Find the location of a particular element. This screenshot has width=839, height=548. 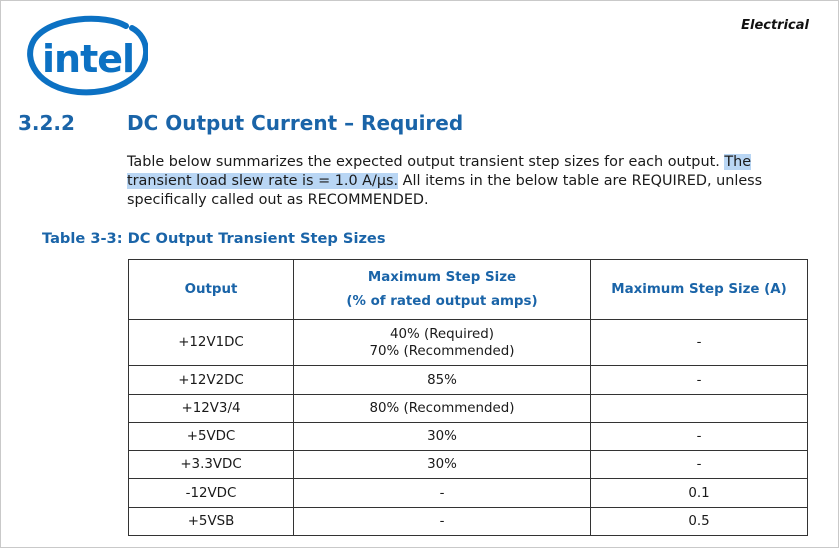

cell-output: +12V3/4 is located at coordinates (211, 408).